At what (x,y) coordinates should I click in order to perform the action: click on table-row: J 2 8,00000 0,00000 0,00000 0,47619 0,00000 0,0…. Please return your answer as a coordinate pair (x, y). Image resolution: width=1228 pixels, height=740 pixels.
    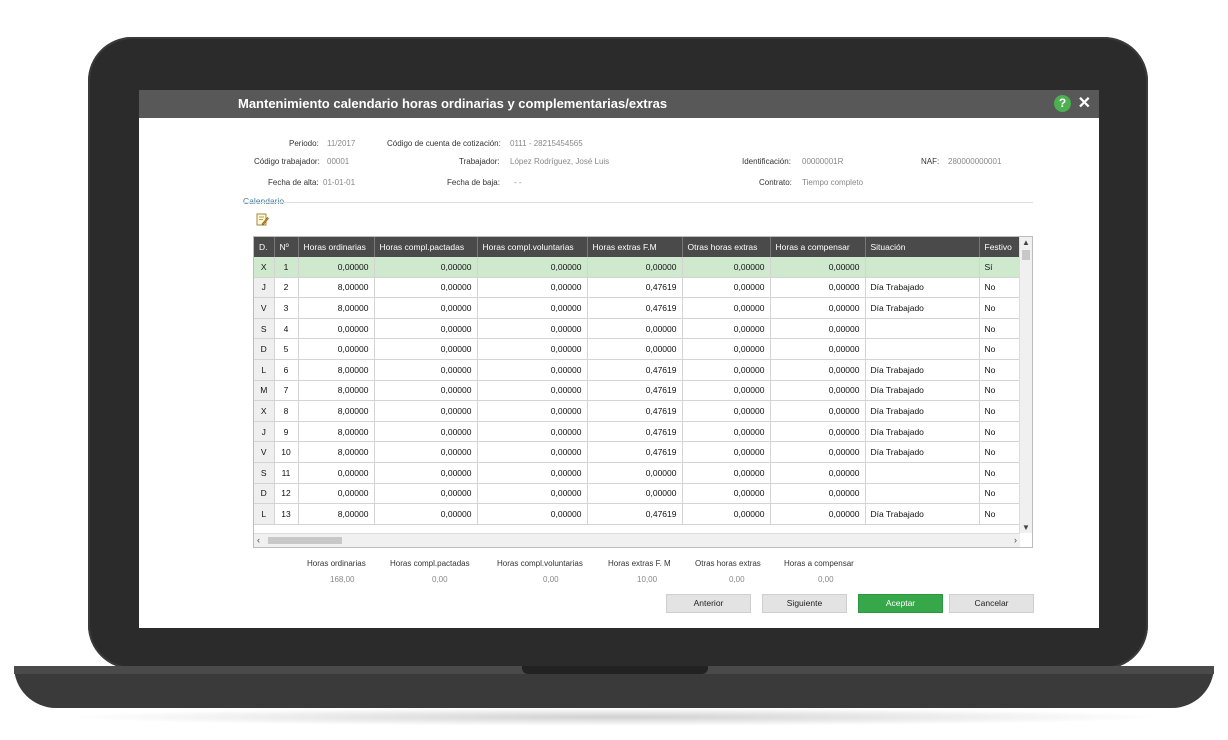
    Looking at the image, I should click on (637, 288).